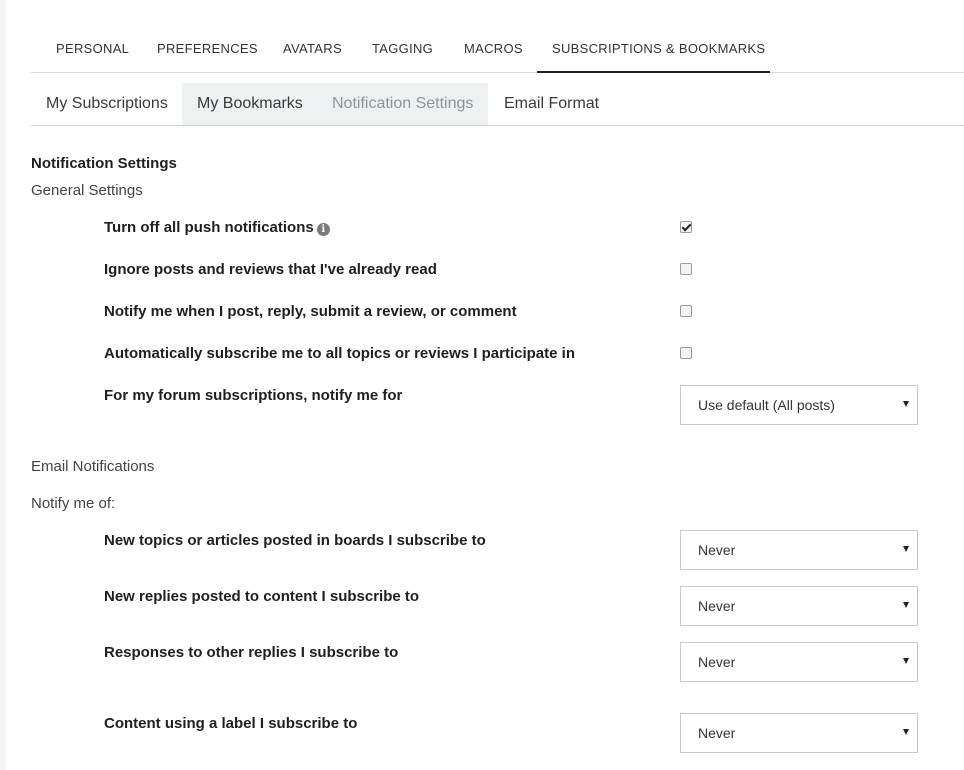 This screenshot has width=964, height=770. What do you see at coordinates (207, 48) in the screenshot?
I see `tab-preferences: PREFERENCES` at bounding box center [207, 48].